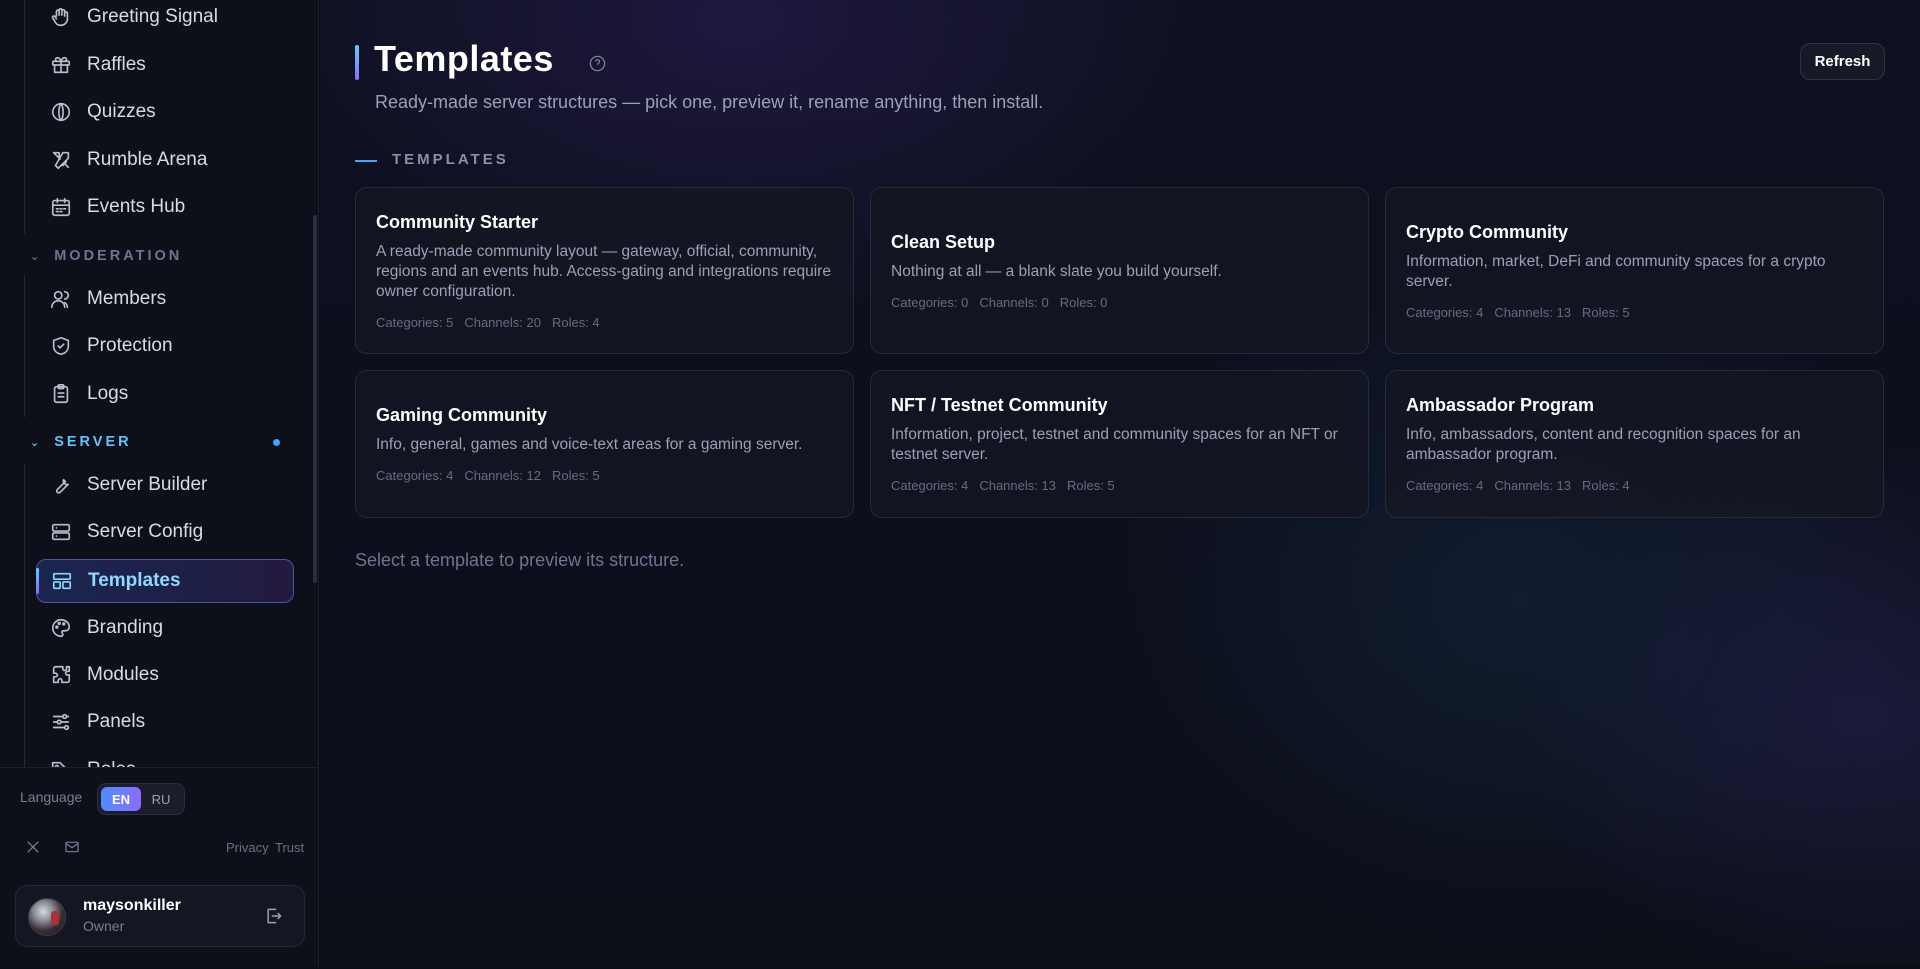 The width and height of the screenshot is (1920, 969). What do you see at coordinates (127, 298) in the screenshot?
I see `sidebar-item-label: Members` at bounding box center [127, 298].